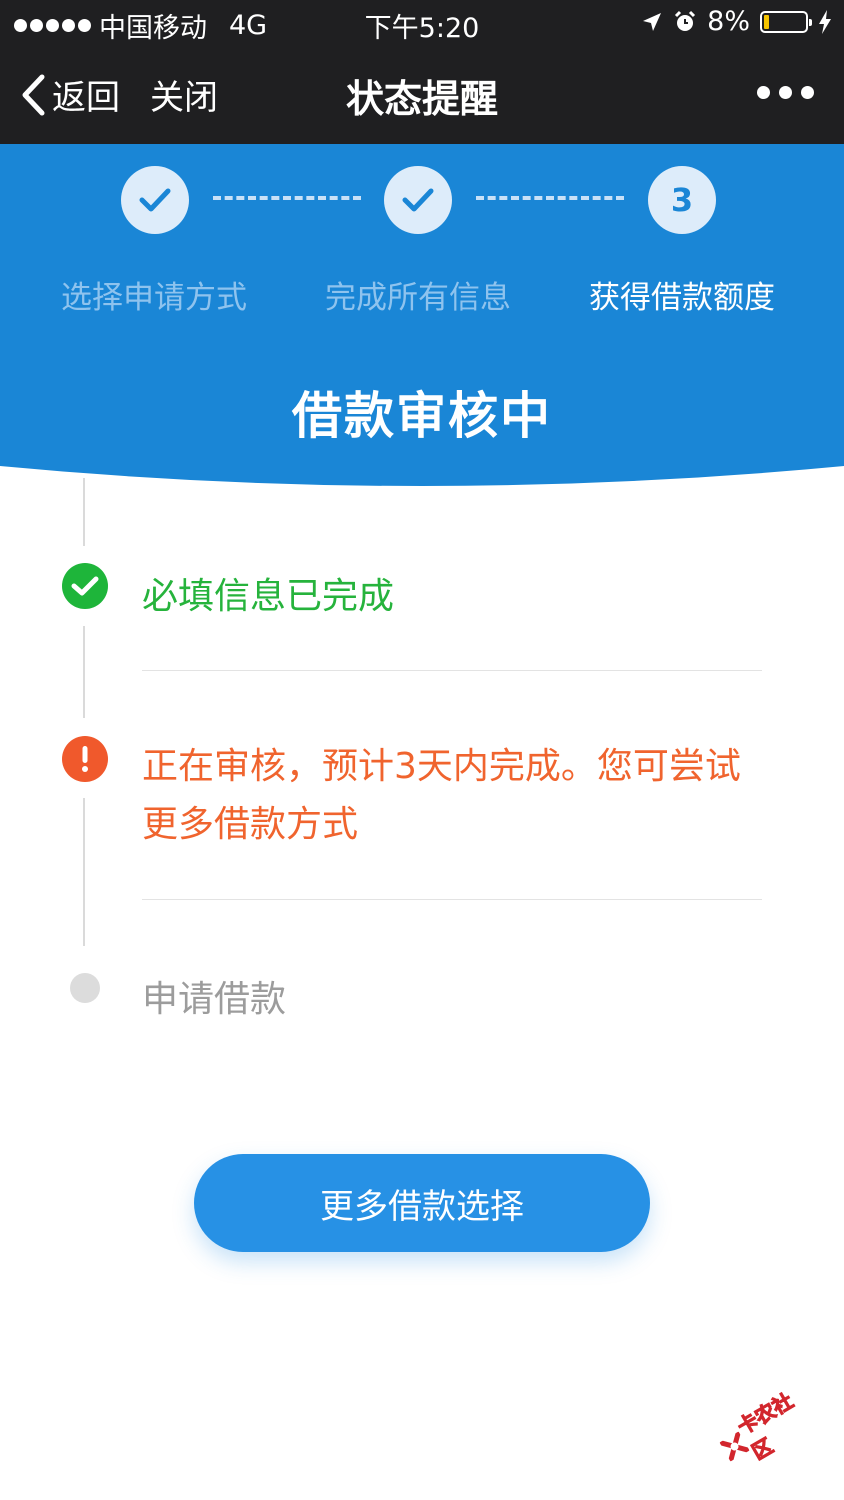  I want to click on warning-exclamation-icon, so click(85, 759).